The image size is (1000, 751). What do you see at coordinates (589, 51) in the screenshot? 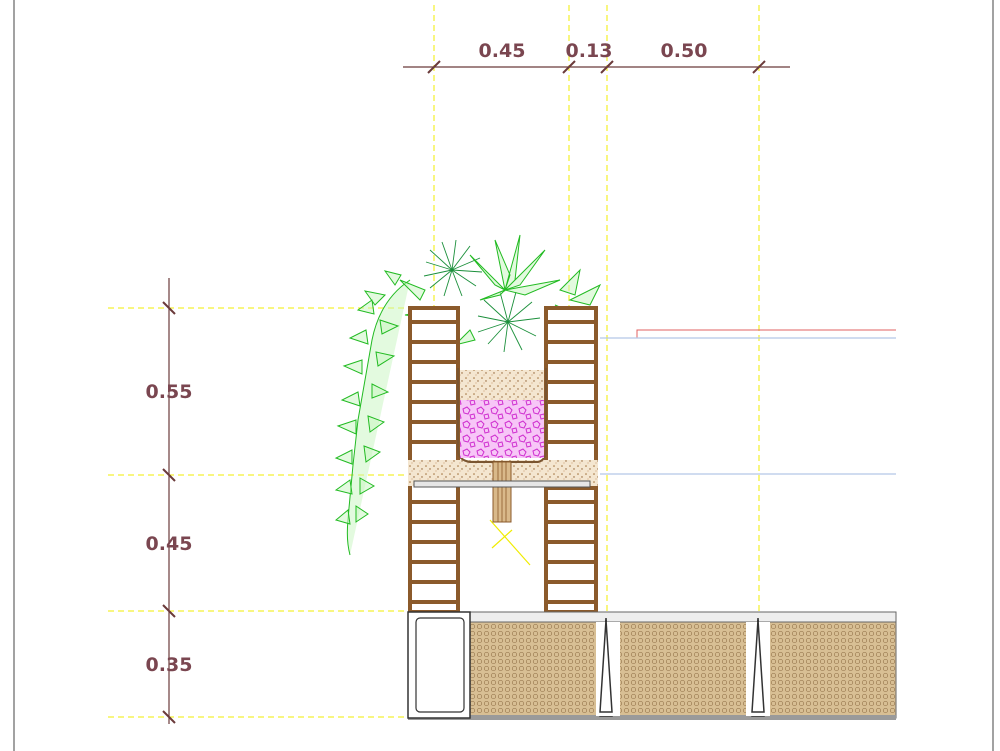
I see `dimension-label-top-2: 0.13` at bounding box center [589, 51].